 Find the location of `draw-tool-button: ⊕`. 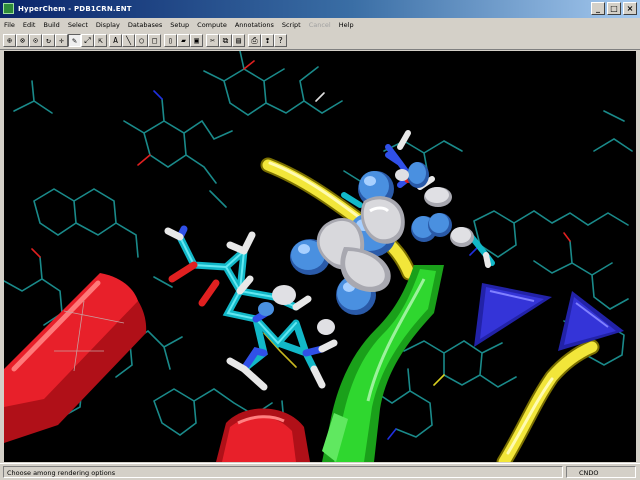

draw-tool-button: ⊕ is located at coordinates (9, 40).